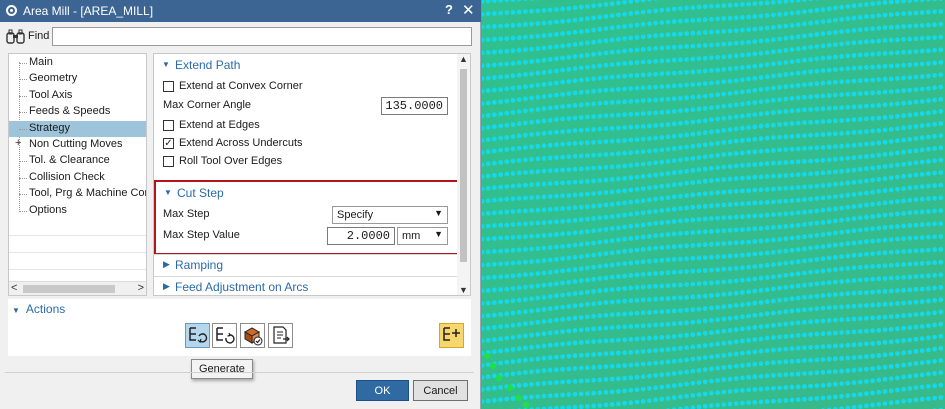 Image resolution: width=945 pixels, height=409 pixels. What do you see at coordinates (166, 264) in the screenshot?
I see `triangle-right-icon: ▶` at bounding box center [166, 264].